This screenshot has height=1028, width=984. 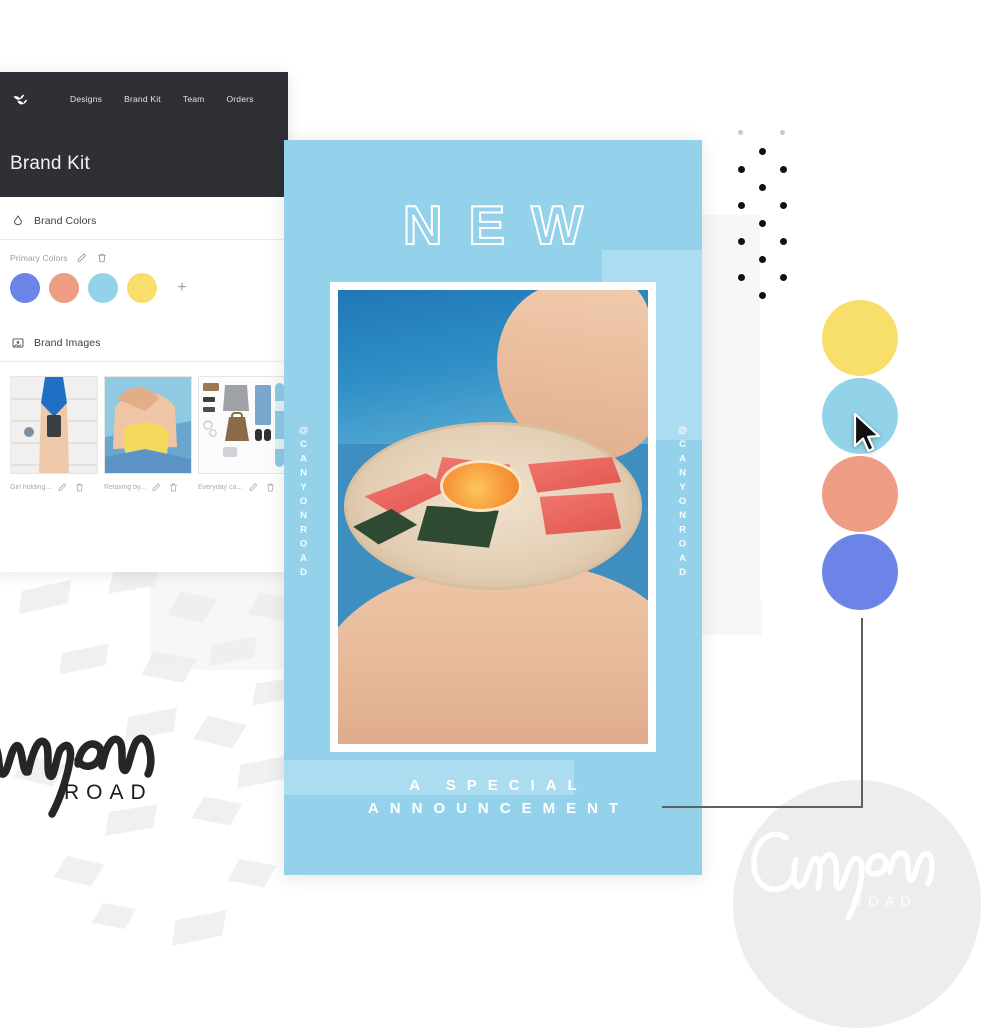 I want to click on section-brand-colors-header: Brand Colors, so click(x=144, y=218).